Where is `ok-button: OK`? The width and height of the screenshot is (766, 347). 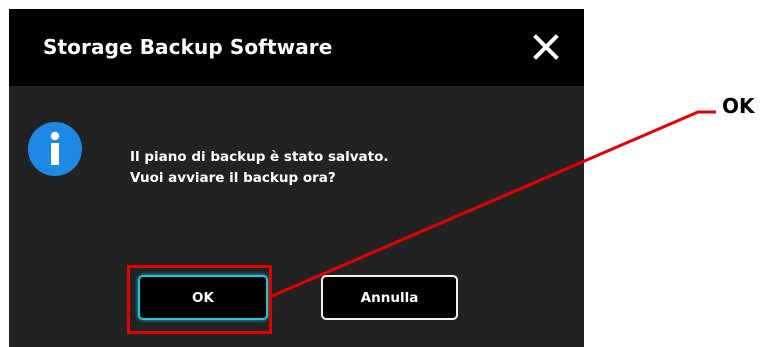
ok-button: OK is located at coordinates (203, 297).